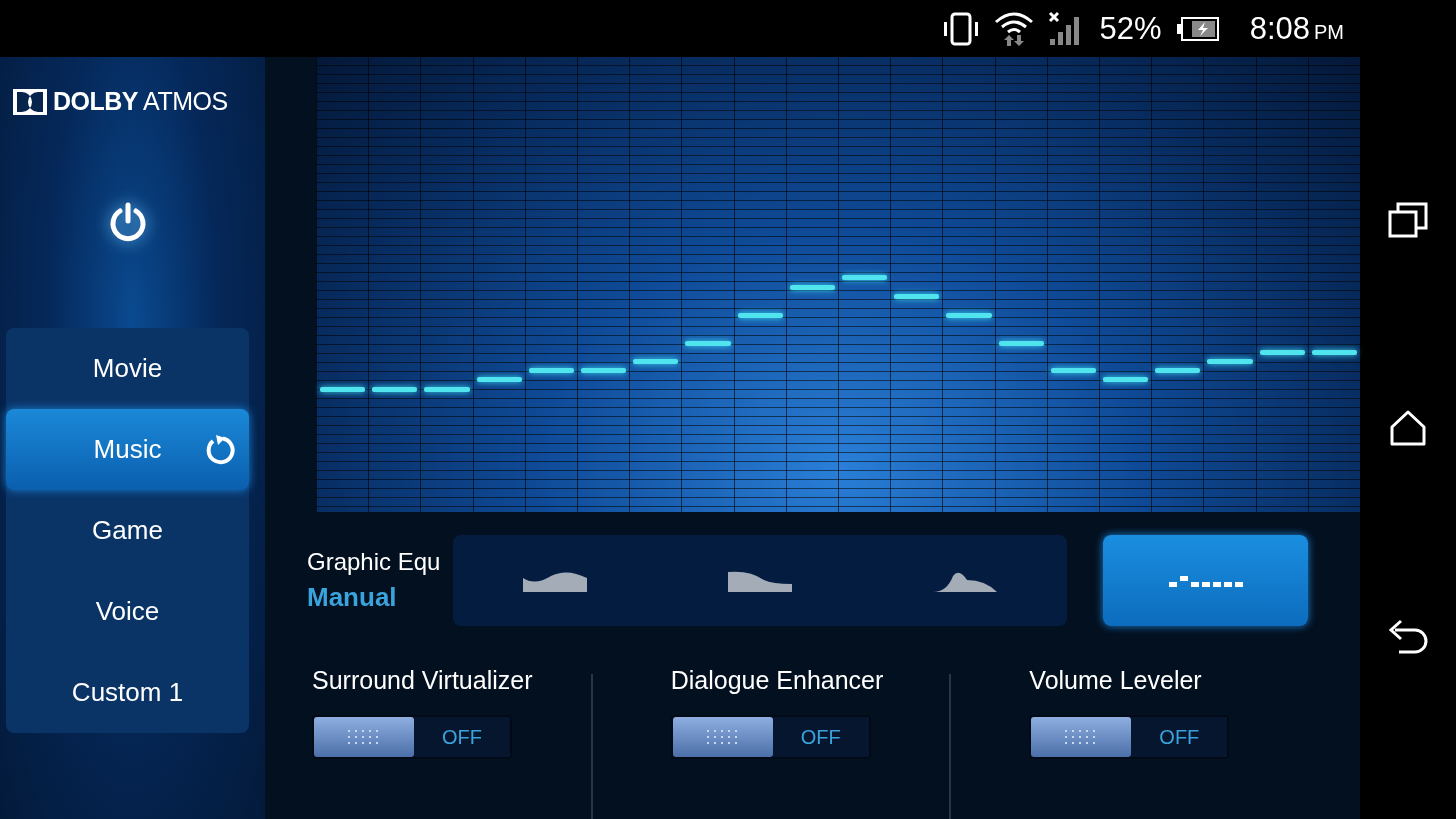  Describe the element at coordinates (127, 530) in the screenshot. I see `profile-item: Game` at that location.